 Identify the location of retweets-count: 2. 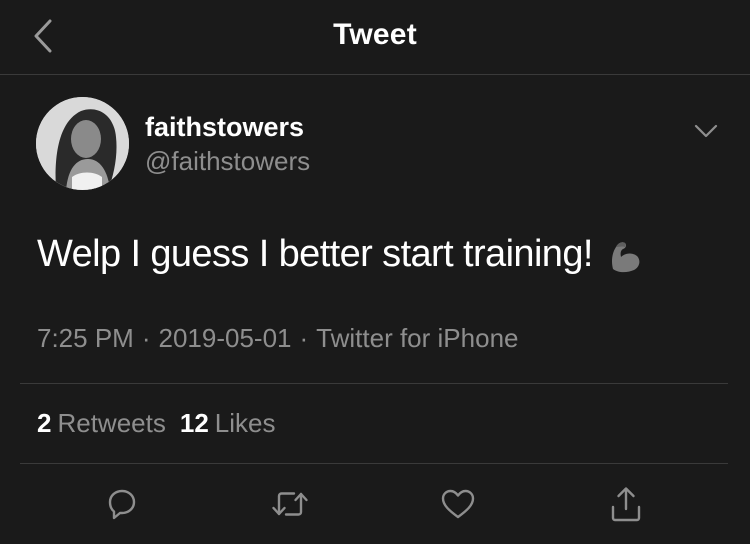
(44, 423).